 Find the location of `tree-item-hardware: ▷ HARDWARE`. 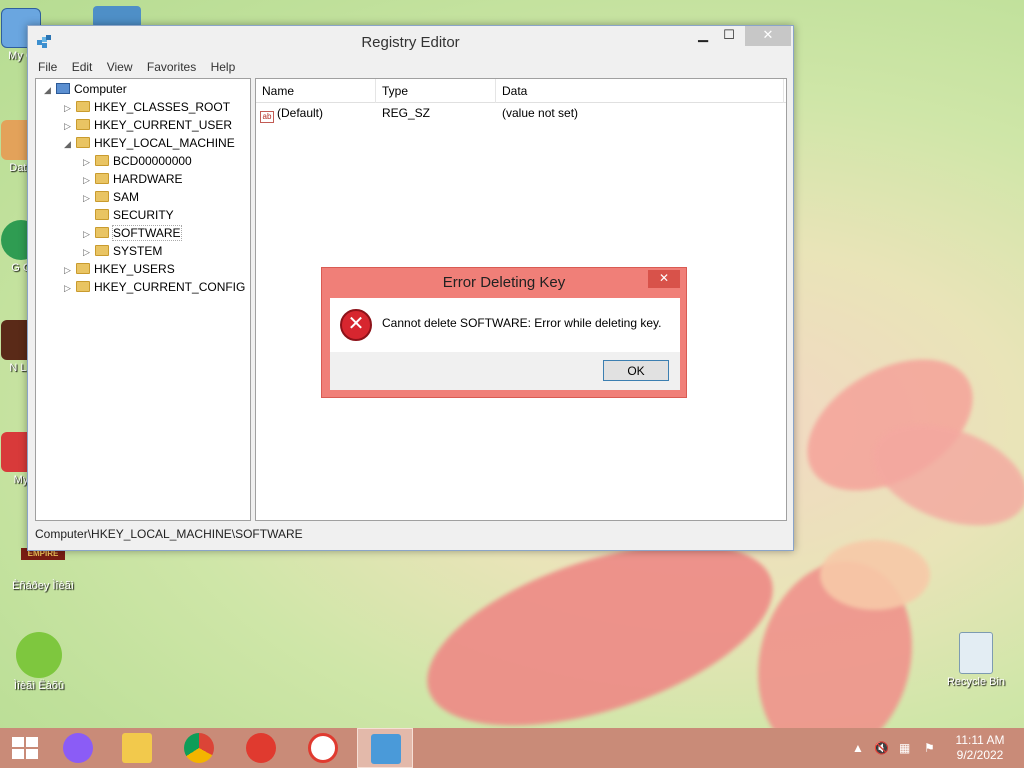

tree-item-hardware: ▷ HARDWARE is located at coordinates (133, 179).